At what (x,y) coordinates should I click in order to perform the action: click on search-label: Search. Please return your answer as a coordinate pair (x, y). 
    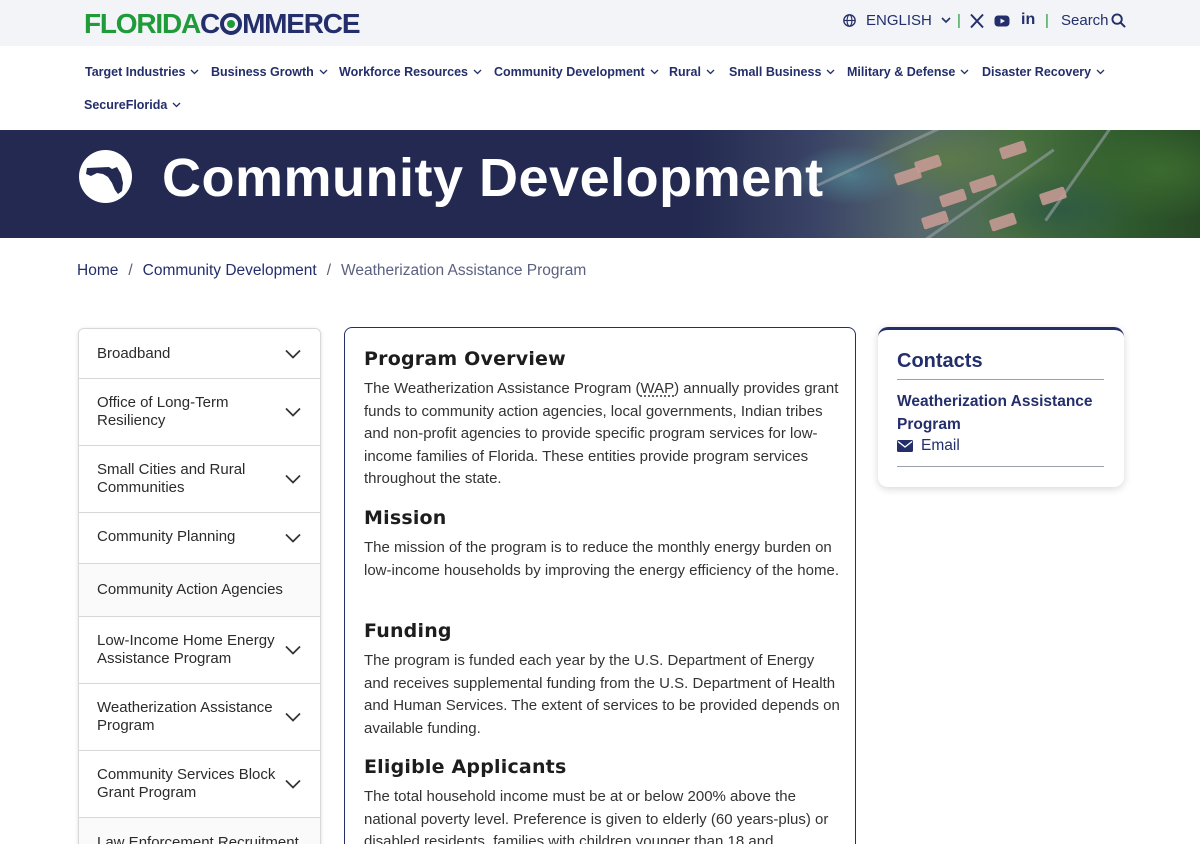
    Looking at the image, I should click on (1085, 20).